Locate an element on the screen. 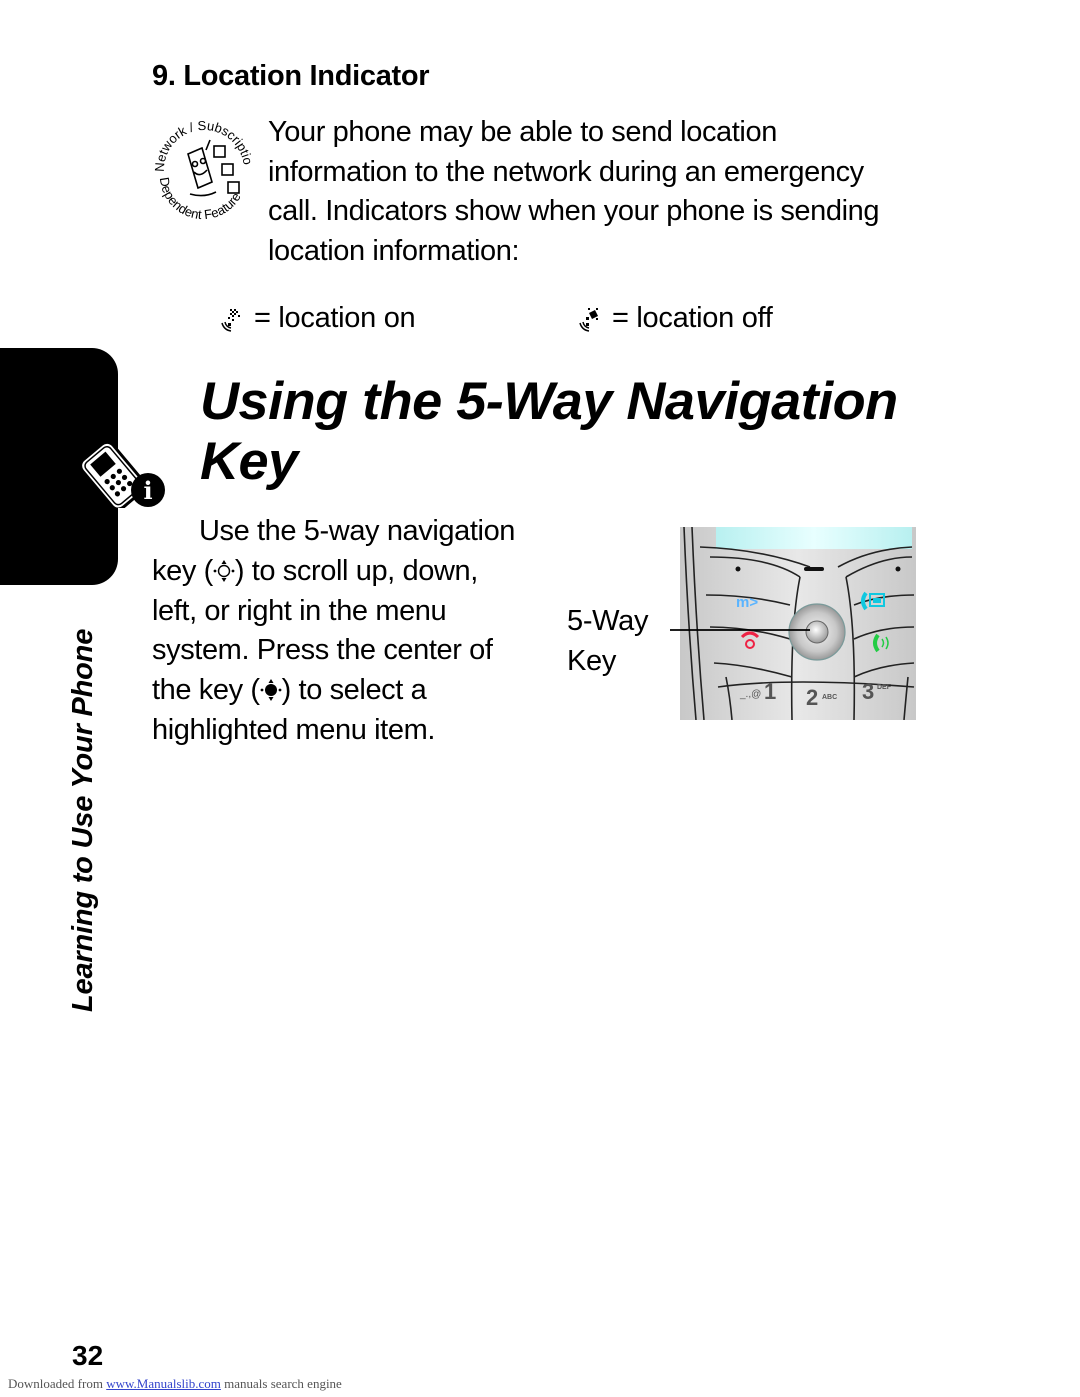  callout-line: Key is located at coordinates (592, 660).